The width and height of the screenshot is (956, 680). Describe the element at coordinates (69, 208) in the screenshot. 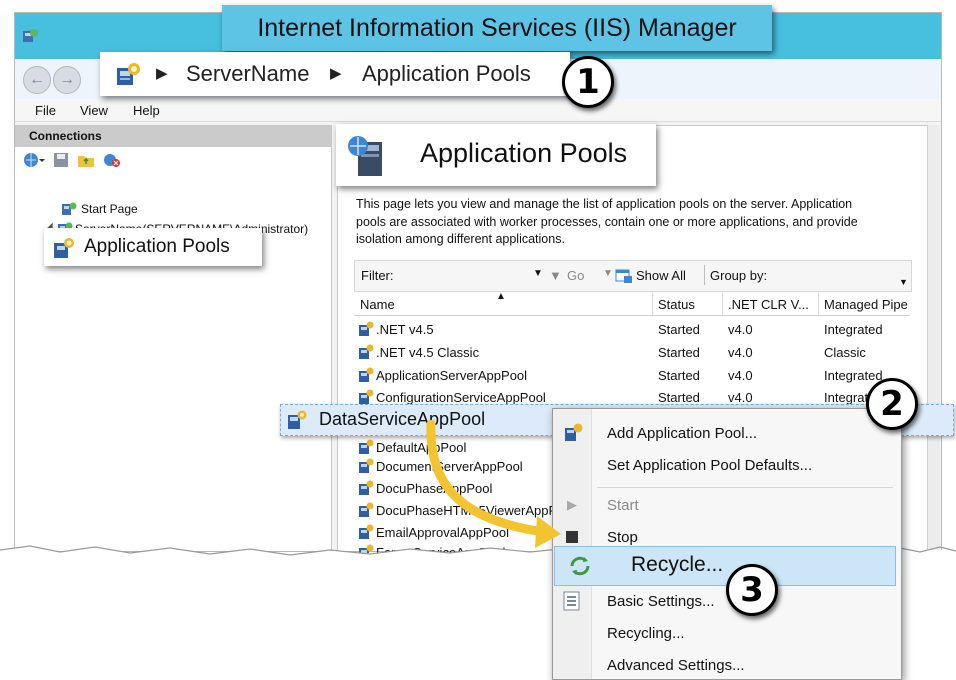

I see `start-page-icon` at that location.